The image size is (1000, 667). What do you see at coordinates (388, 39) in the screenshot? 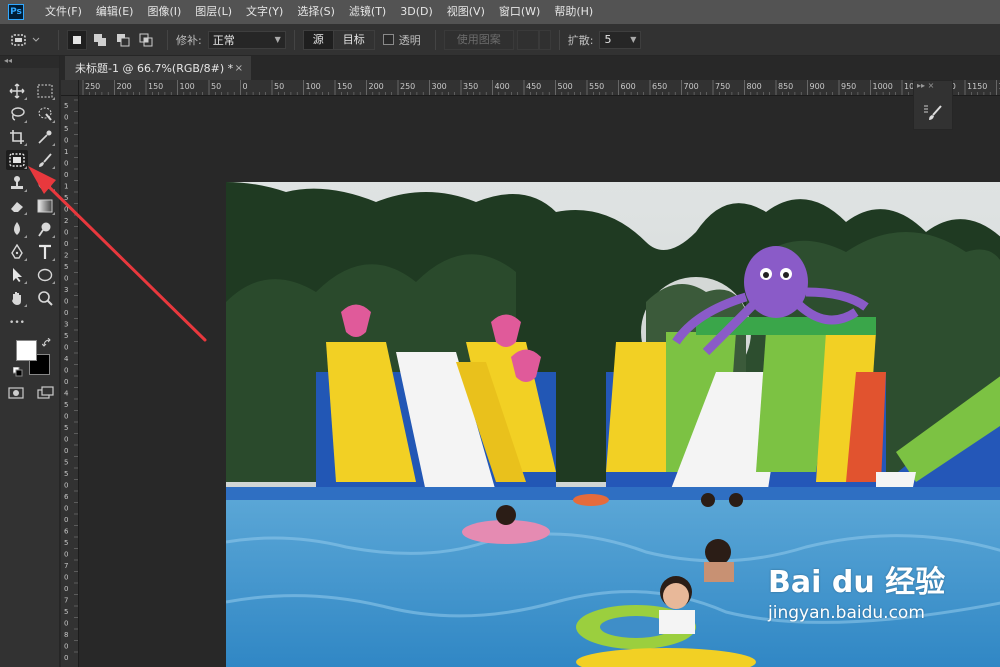
I see `transparent-checkbox` at bounding box center [388, 39].